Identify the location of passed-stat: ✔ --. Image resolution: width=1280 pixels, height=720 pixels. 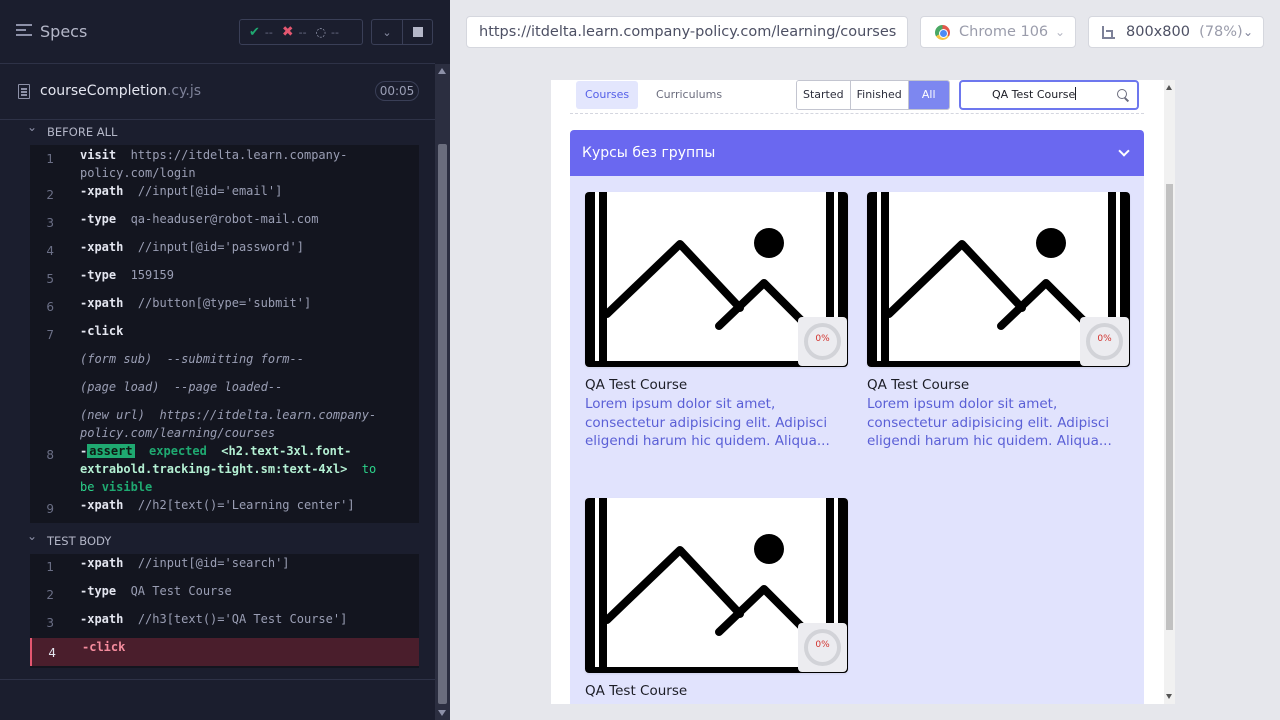
(261, 32).